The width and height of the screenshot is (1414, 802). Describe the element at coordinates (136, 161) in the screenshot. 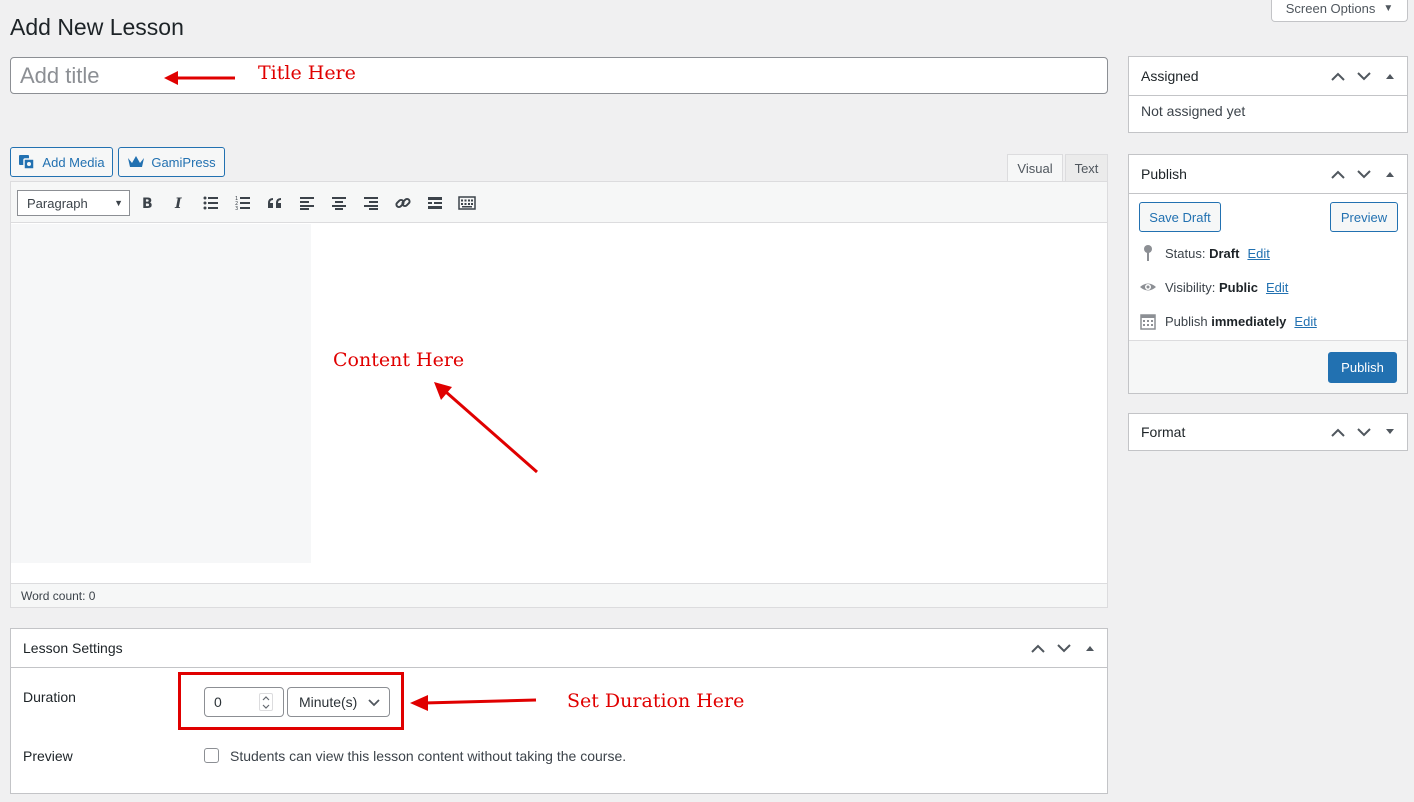

I see `crown-icon` at that location.